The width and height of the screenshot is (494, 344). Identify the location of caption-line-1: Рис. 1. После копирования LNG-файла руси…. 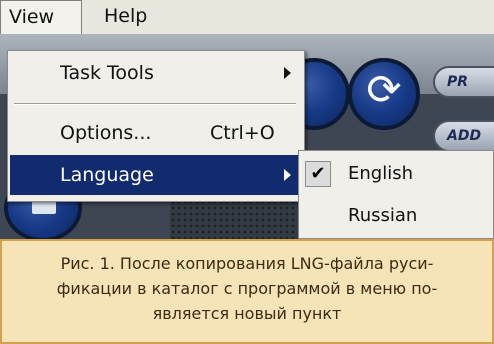
(247, 263).